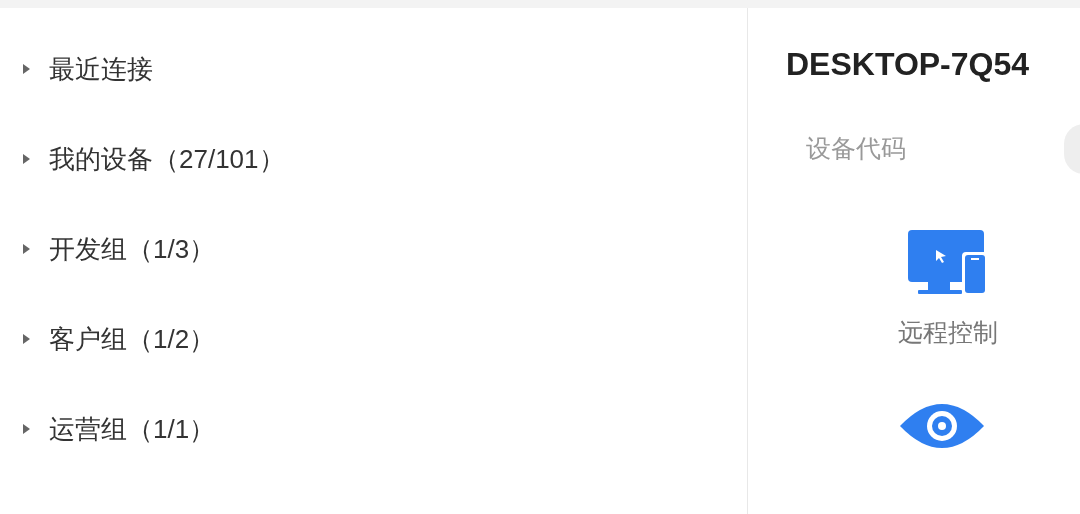  What do you see at coordinates (384, 69) in the screenshot?
I see `group-tree-item: 最近连接` at bounding box center [384, 69].